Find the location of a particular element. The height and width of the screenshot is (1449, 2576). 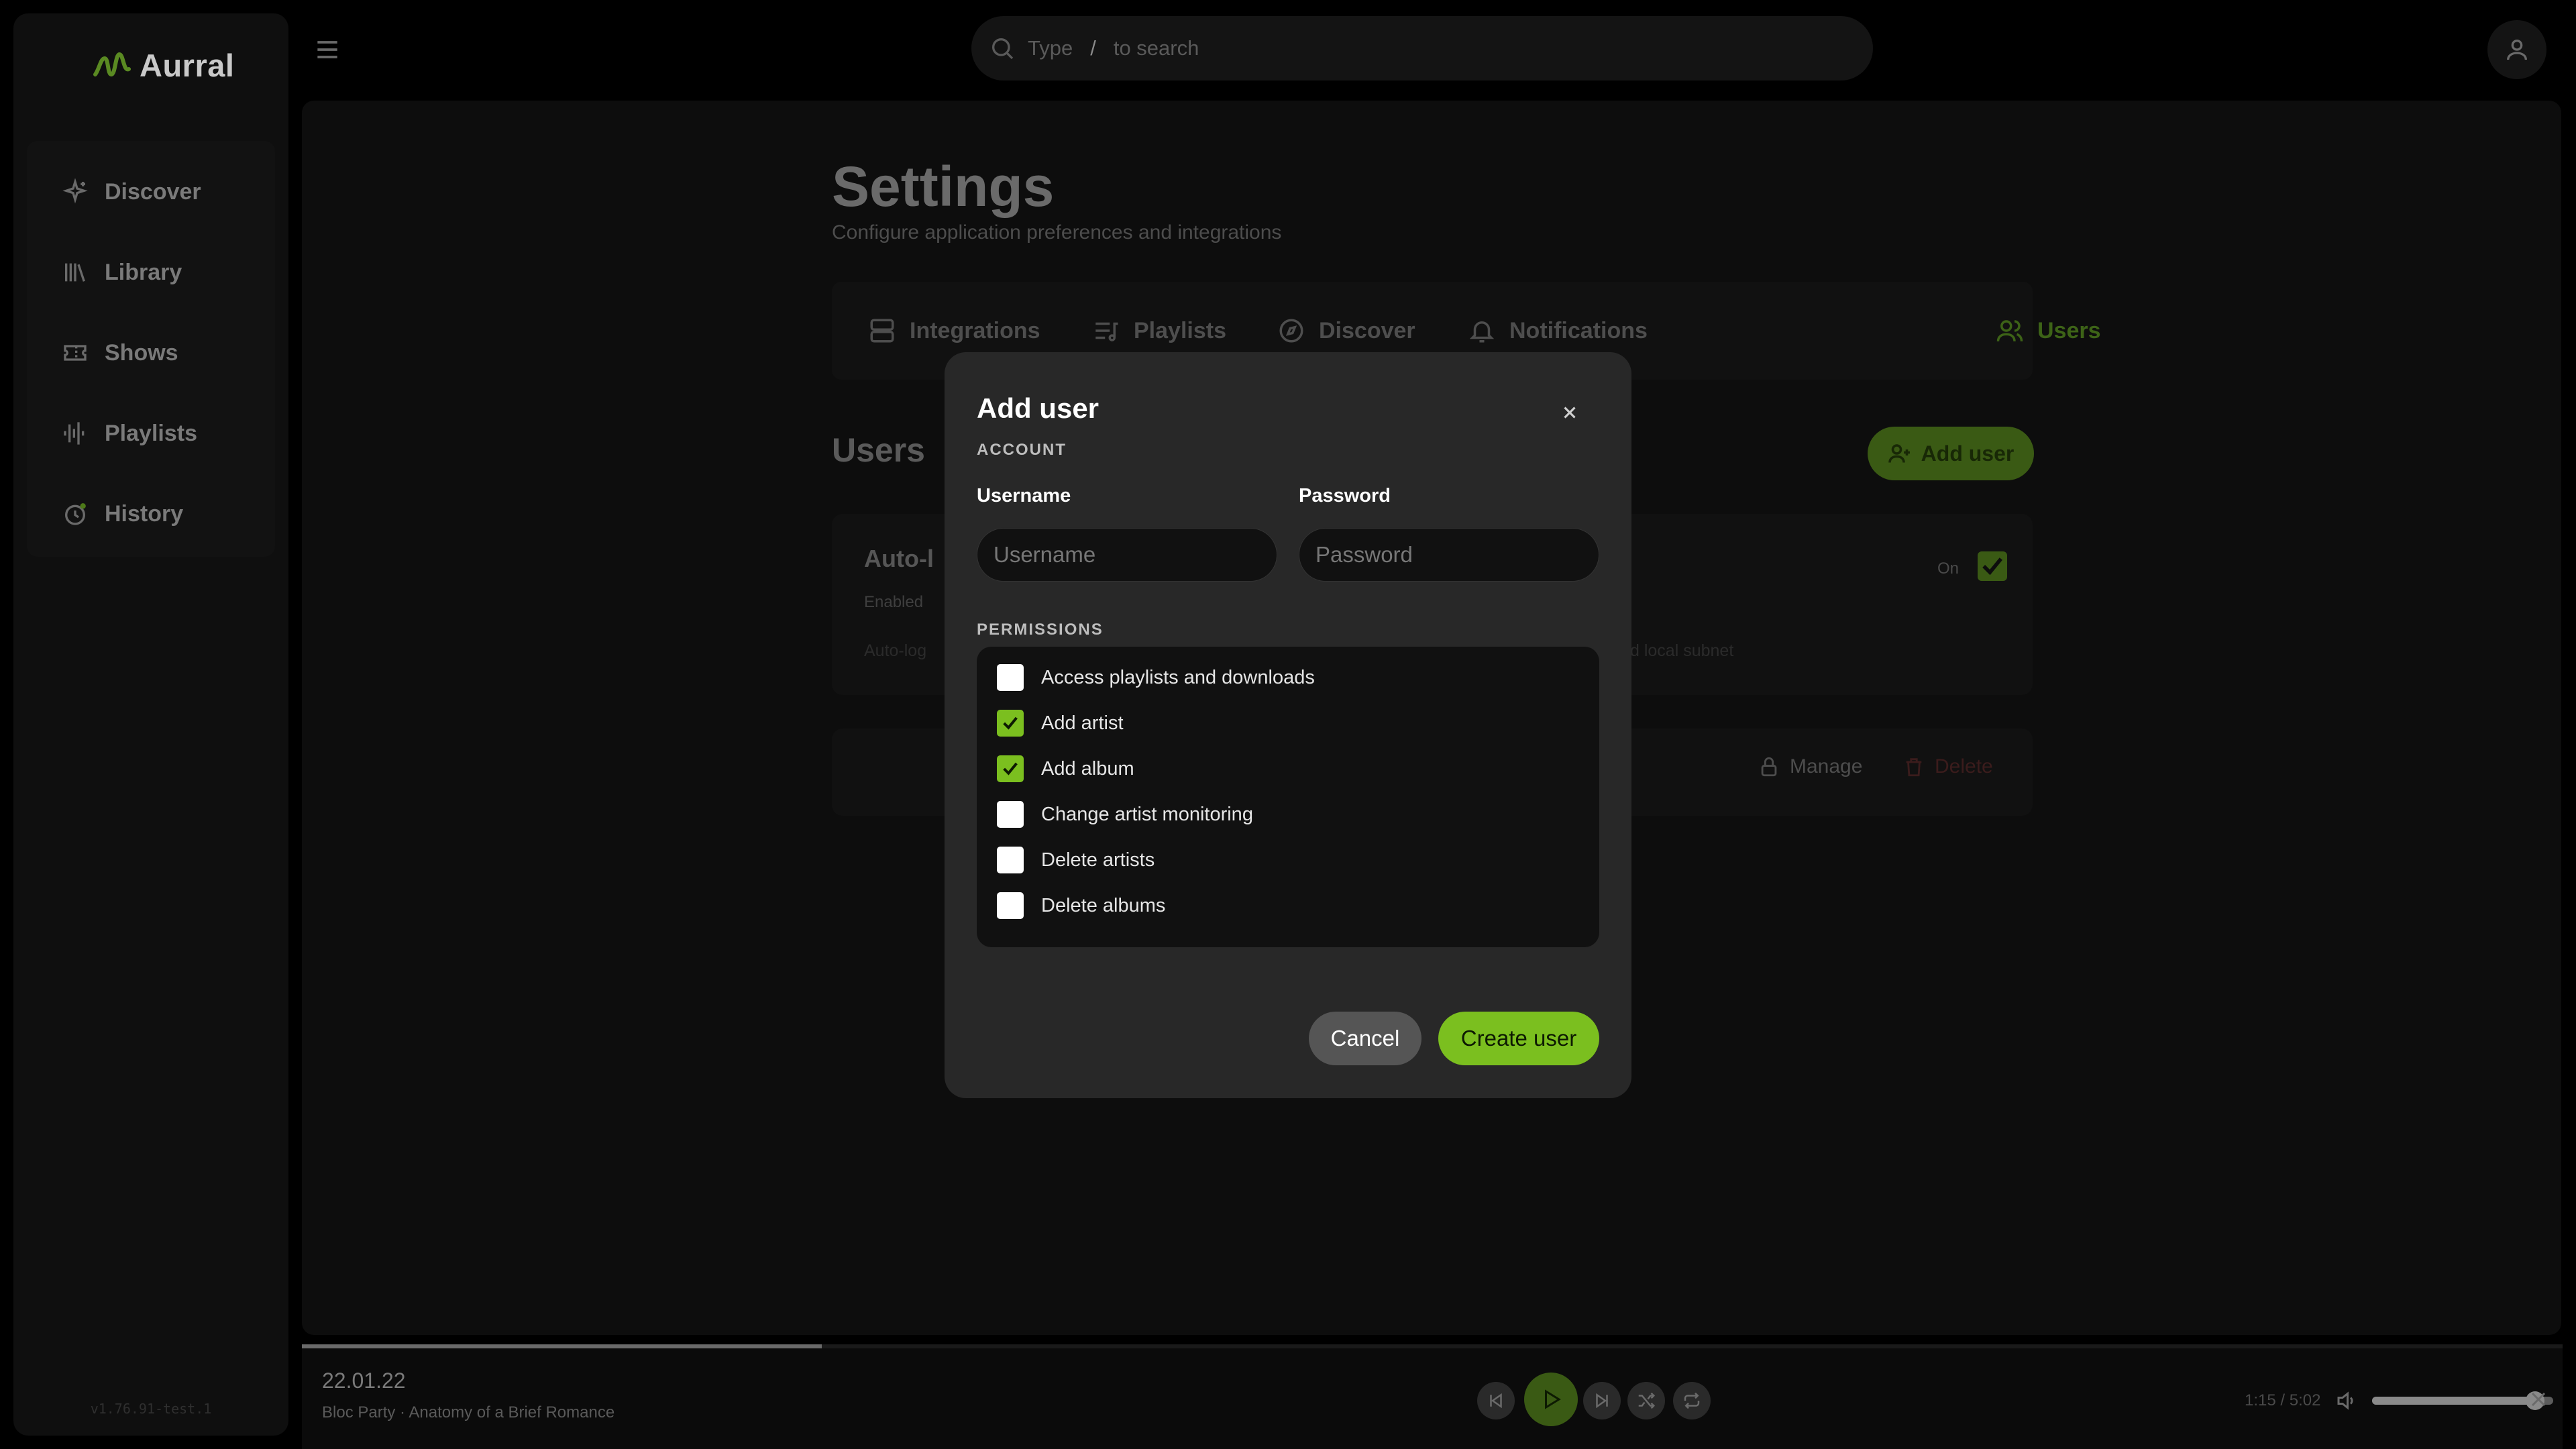

permission-row: Access playlists and downloads is located at coordinates (1156, 677).